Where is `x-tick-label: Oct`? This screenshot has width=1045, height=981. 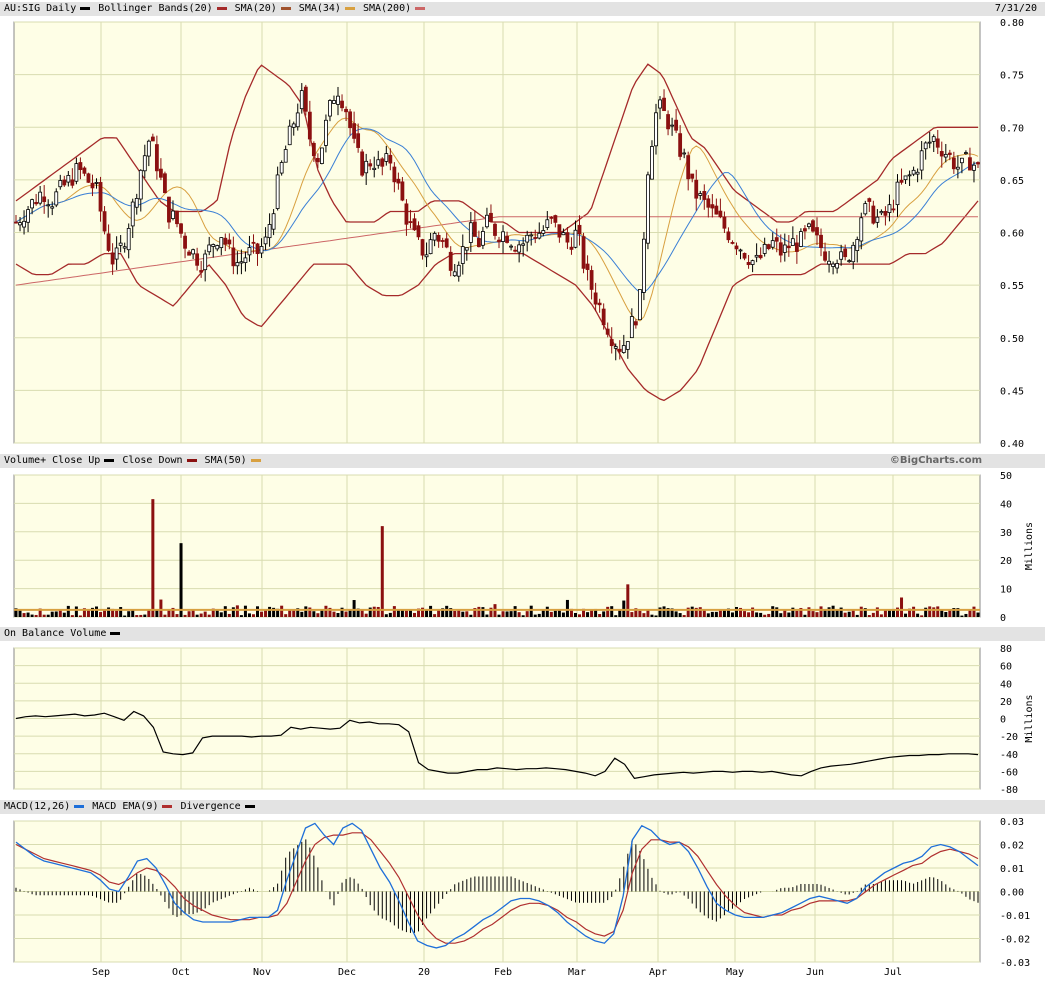
x-tick-label: Oct is located at coordinates (181, 972).